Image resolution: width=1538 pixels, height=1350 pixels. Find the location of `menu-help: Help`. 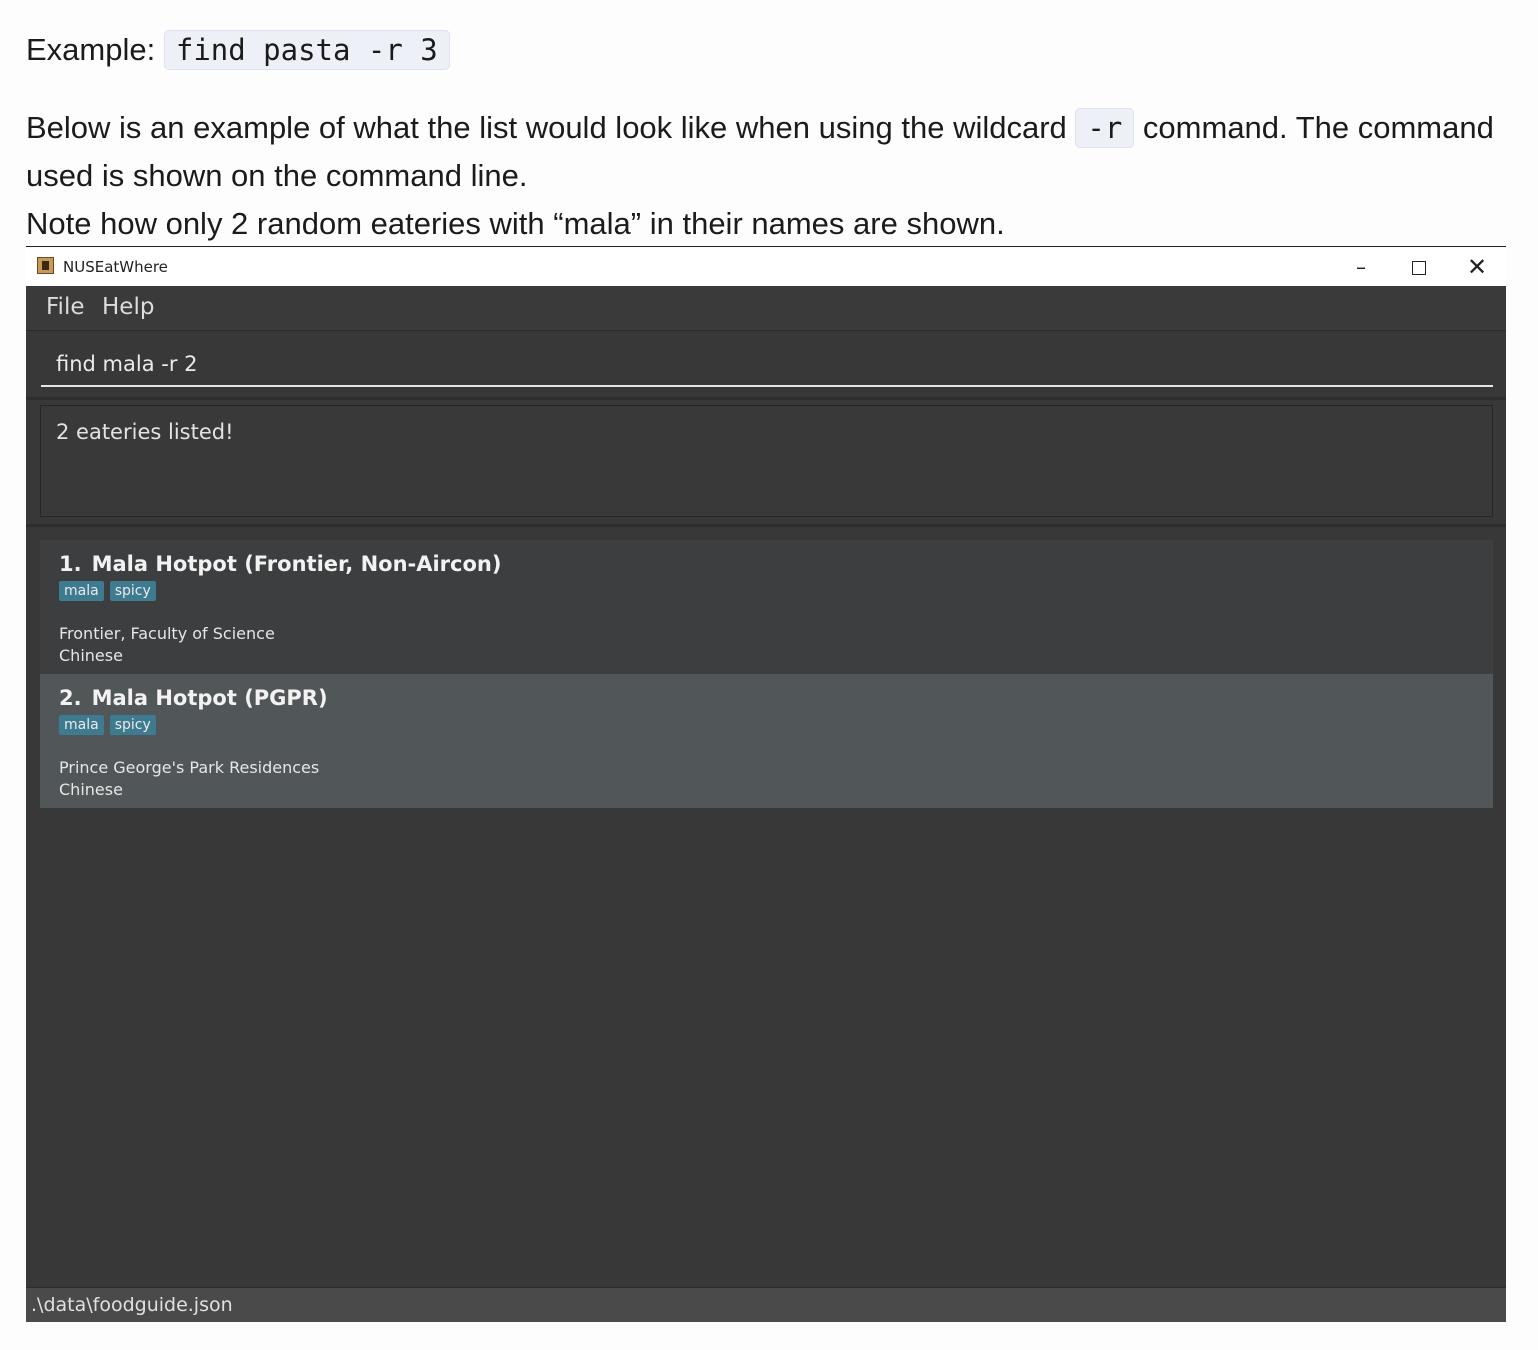

menu-help: Help is located at coordinates (128, 307).